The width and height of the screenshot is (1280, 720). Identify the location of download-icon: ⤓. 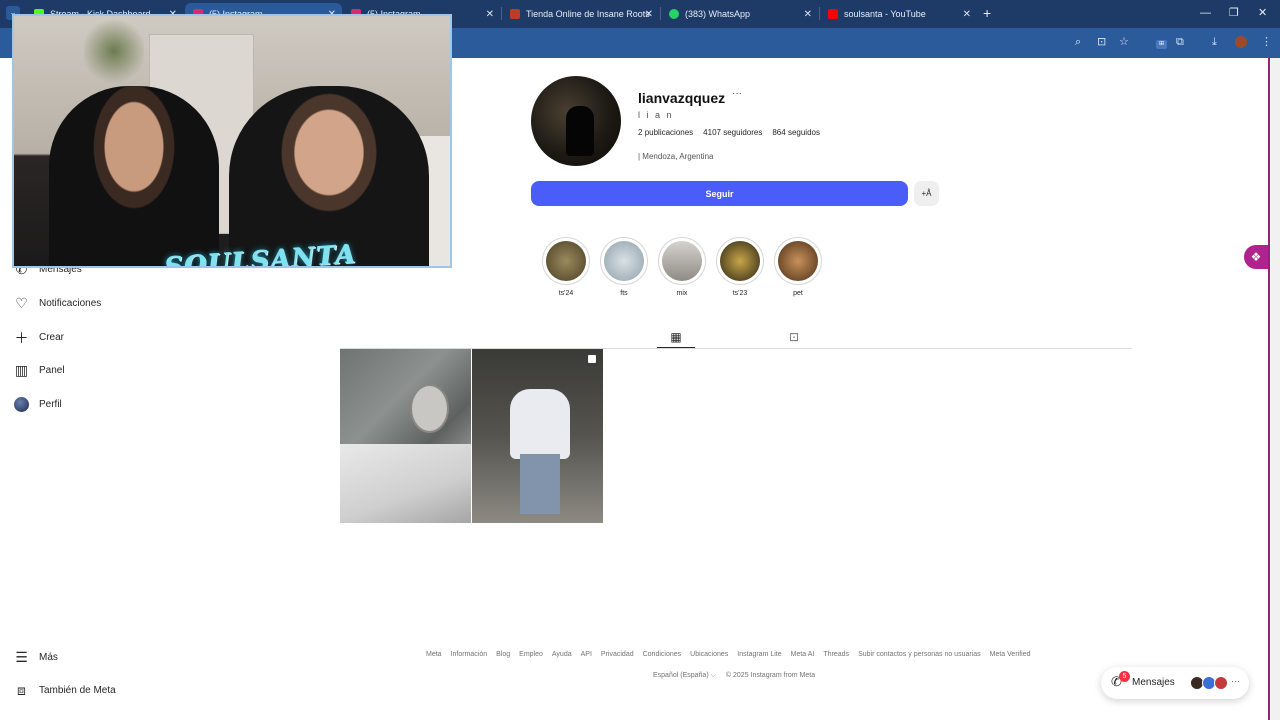
(1214, 42).